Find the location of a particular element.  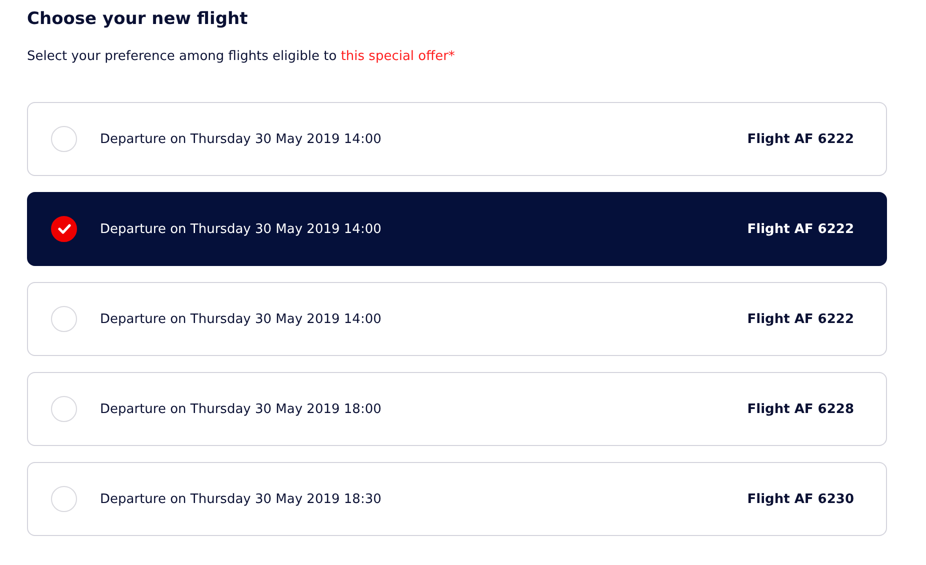

radio-button is located at coordinates (64, 229).